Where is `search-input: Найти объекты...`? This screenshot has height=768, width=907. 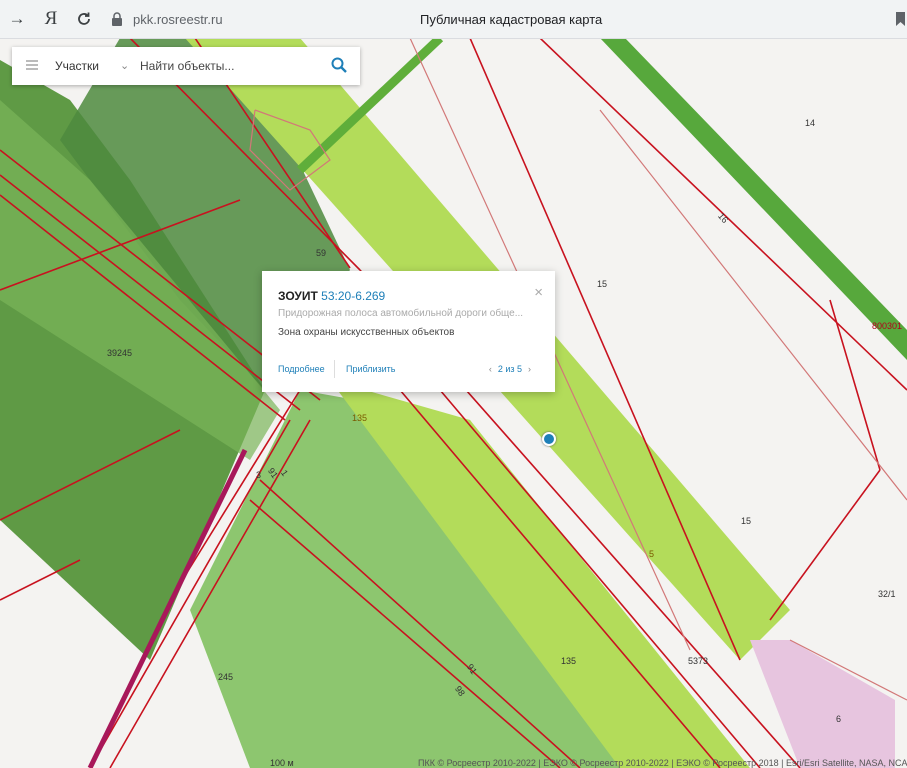 search-input: Найти объекты... is located at coordinates (187, 66).